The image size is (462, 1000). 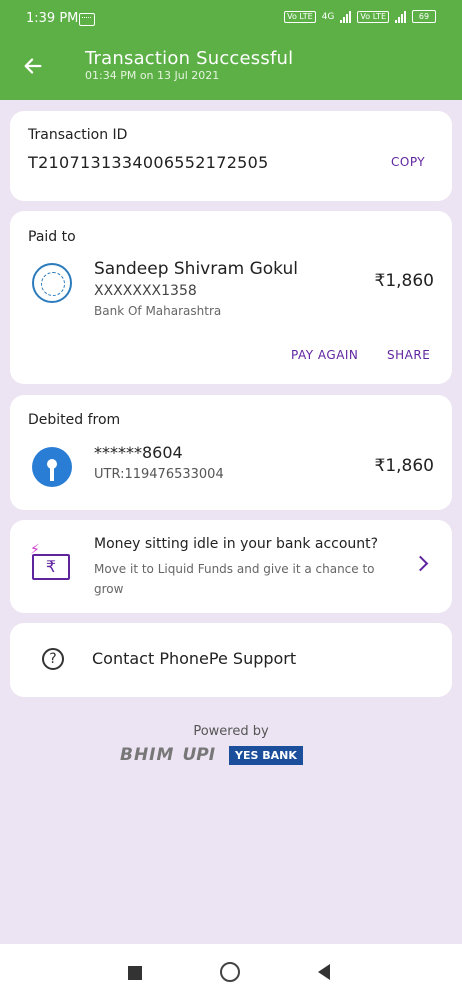 What do you see at coordinates (324, 355) in the screenshot?
I see `pay-again-button: PAY AGAIN` at bounding box center [324, 355].